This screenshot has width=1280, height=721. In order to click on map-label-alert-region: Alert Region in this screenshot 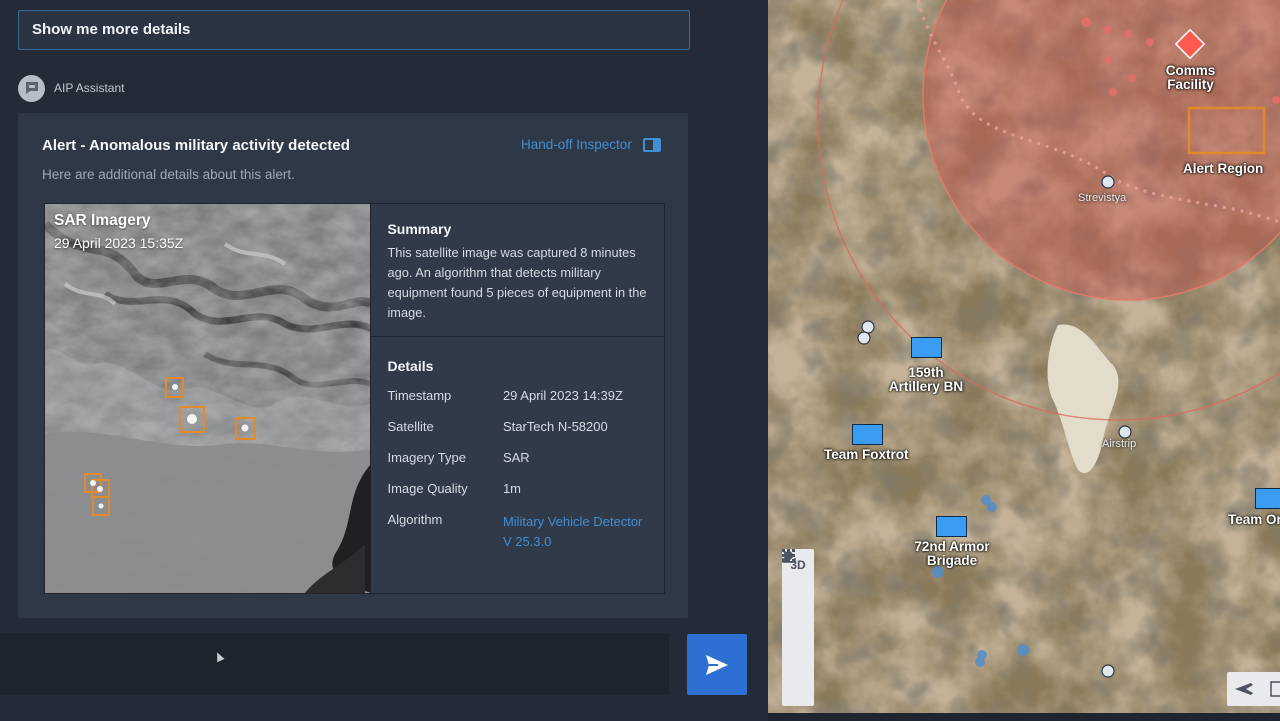, I will do `click(1223, 169)`.